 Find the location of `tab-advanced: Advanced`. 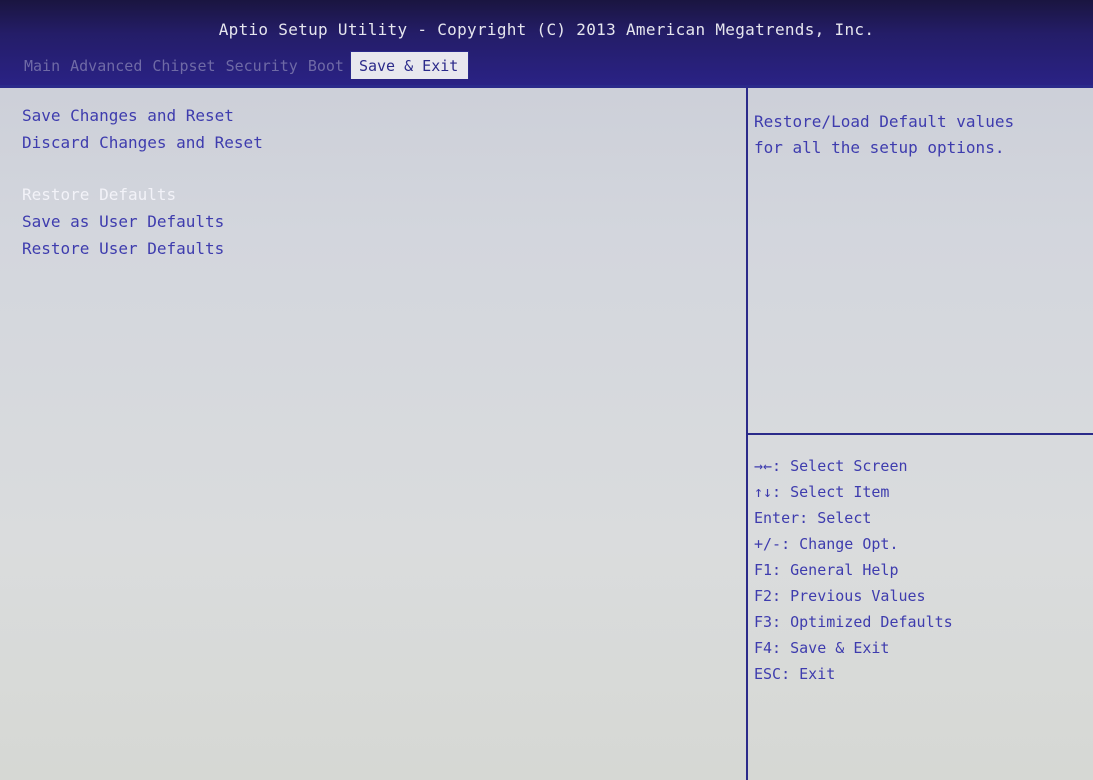

tab-advanced: Advanced is located at coordinates (107, 66).